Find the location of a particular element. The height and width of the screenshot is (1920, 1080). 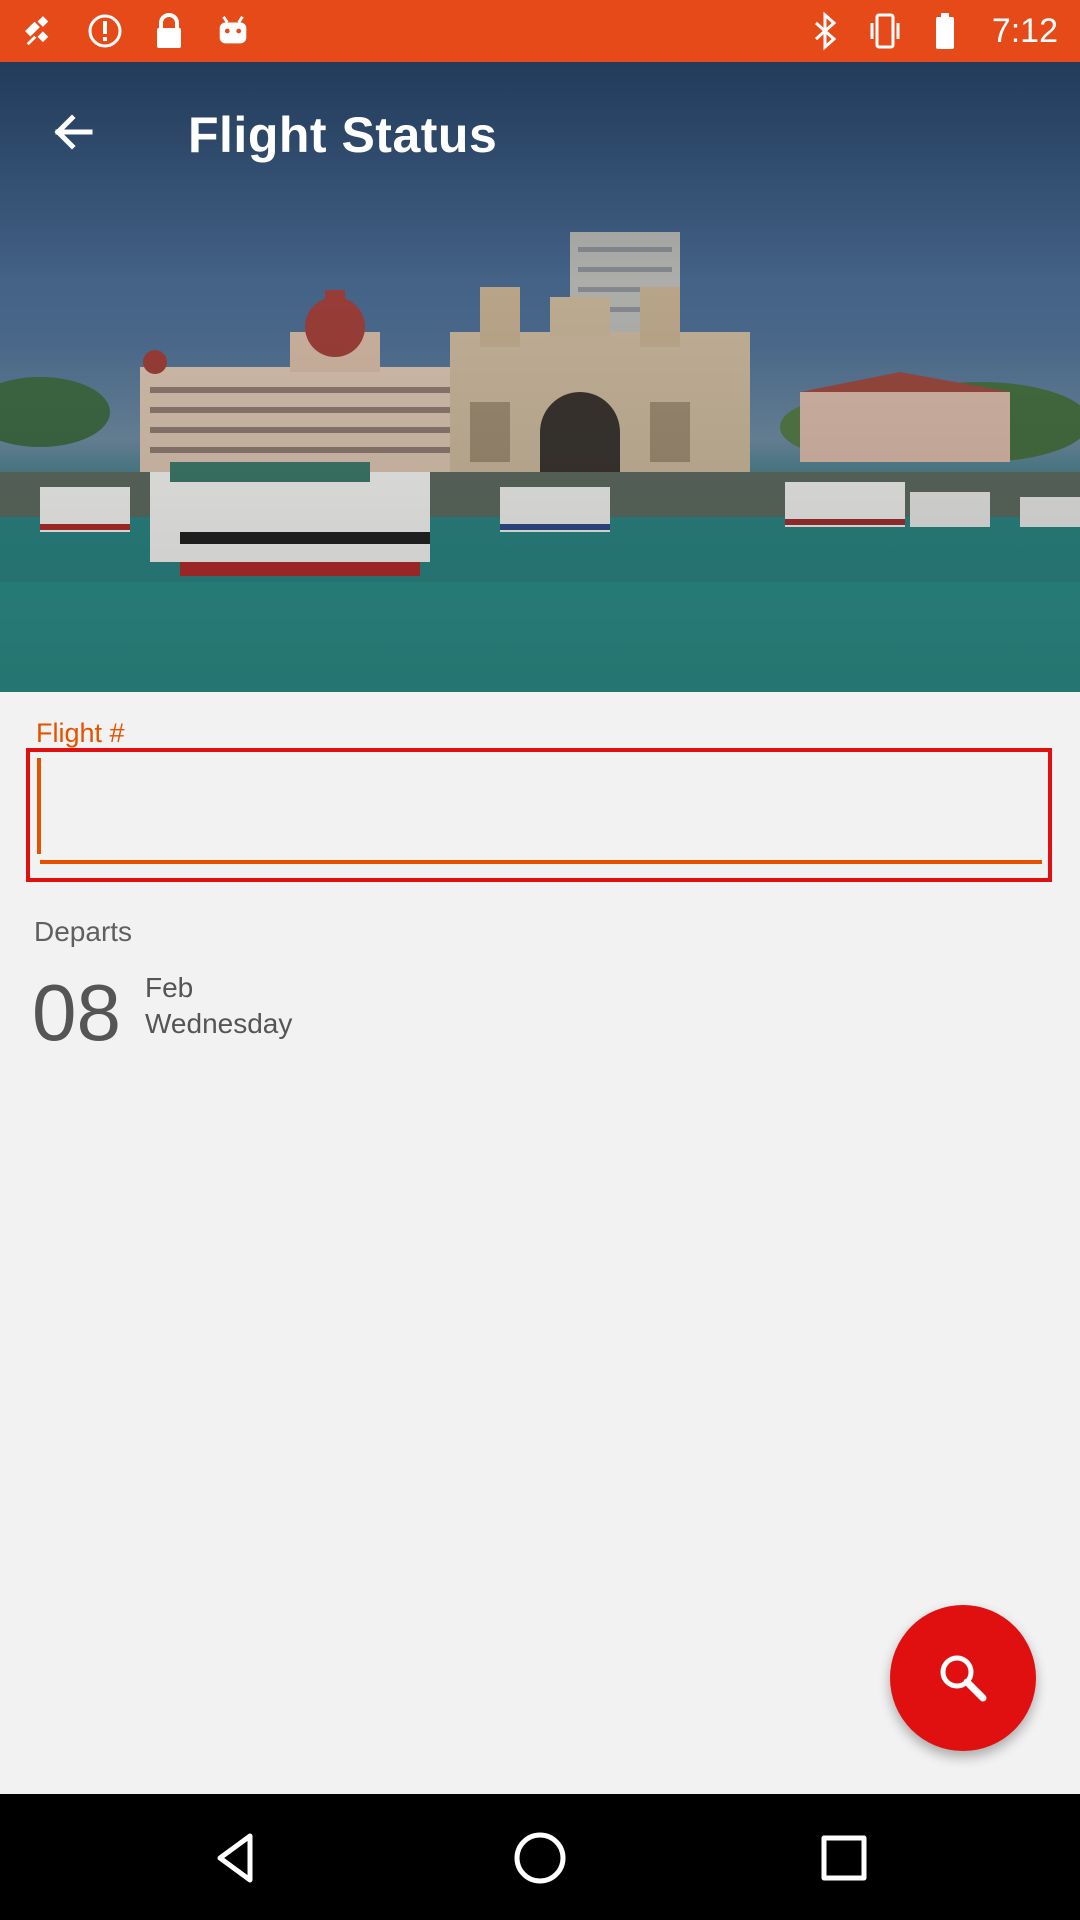

status-right-icons: 7:12 is located at coordinates (932, 31).